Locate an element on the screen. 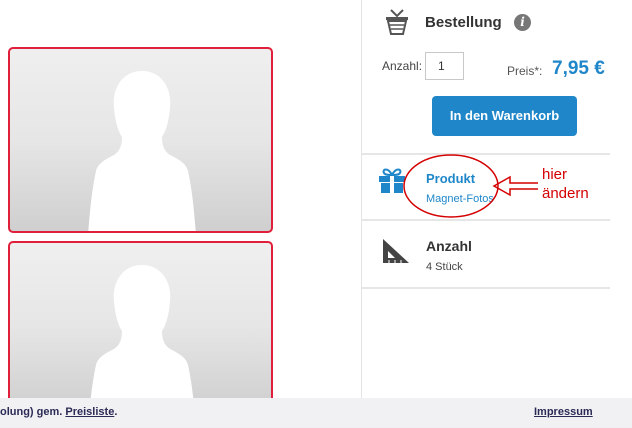 Image resolution: width=632 pixels, height=428 pixels. footer-text: olung) gem. Preisliste. is located at coordinates (58, 412).